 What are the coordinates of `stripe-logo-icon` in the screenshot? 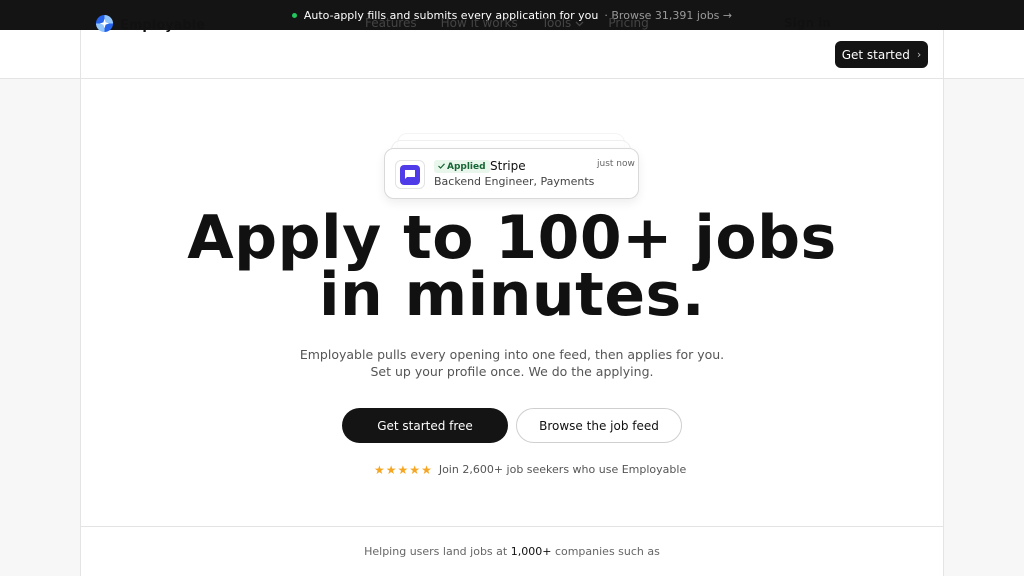 It's located at (410, 174).